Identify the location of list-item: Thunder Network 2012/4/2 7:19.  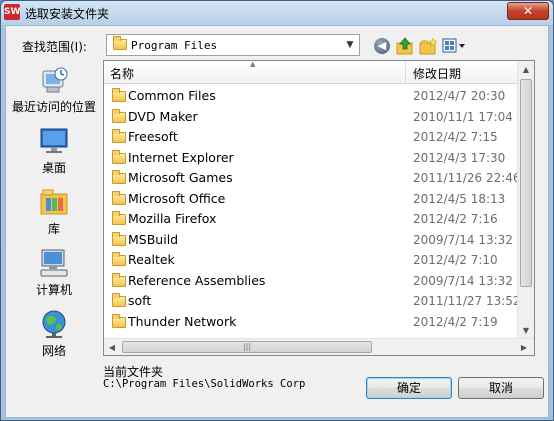
(319, 322).